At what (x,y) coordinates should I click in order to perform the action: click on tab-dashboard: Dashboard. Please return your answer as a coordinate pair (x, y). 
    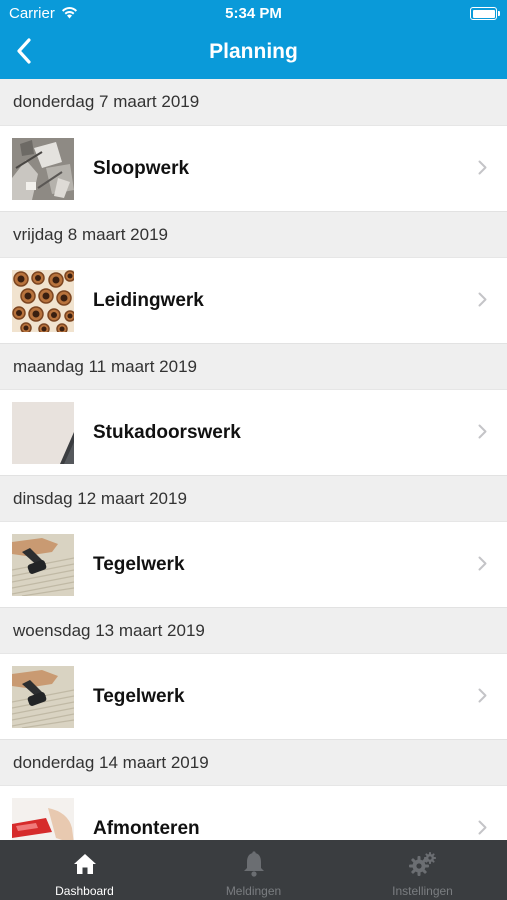
    Looking at the image, I should click on (84, 870).